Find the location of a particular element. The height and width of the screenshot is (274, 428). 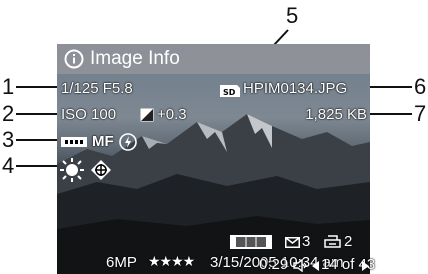

callout-7: 7 is located at coordinates (420, 113).